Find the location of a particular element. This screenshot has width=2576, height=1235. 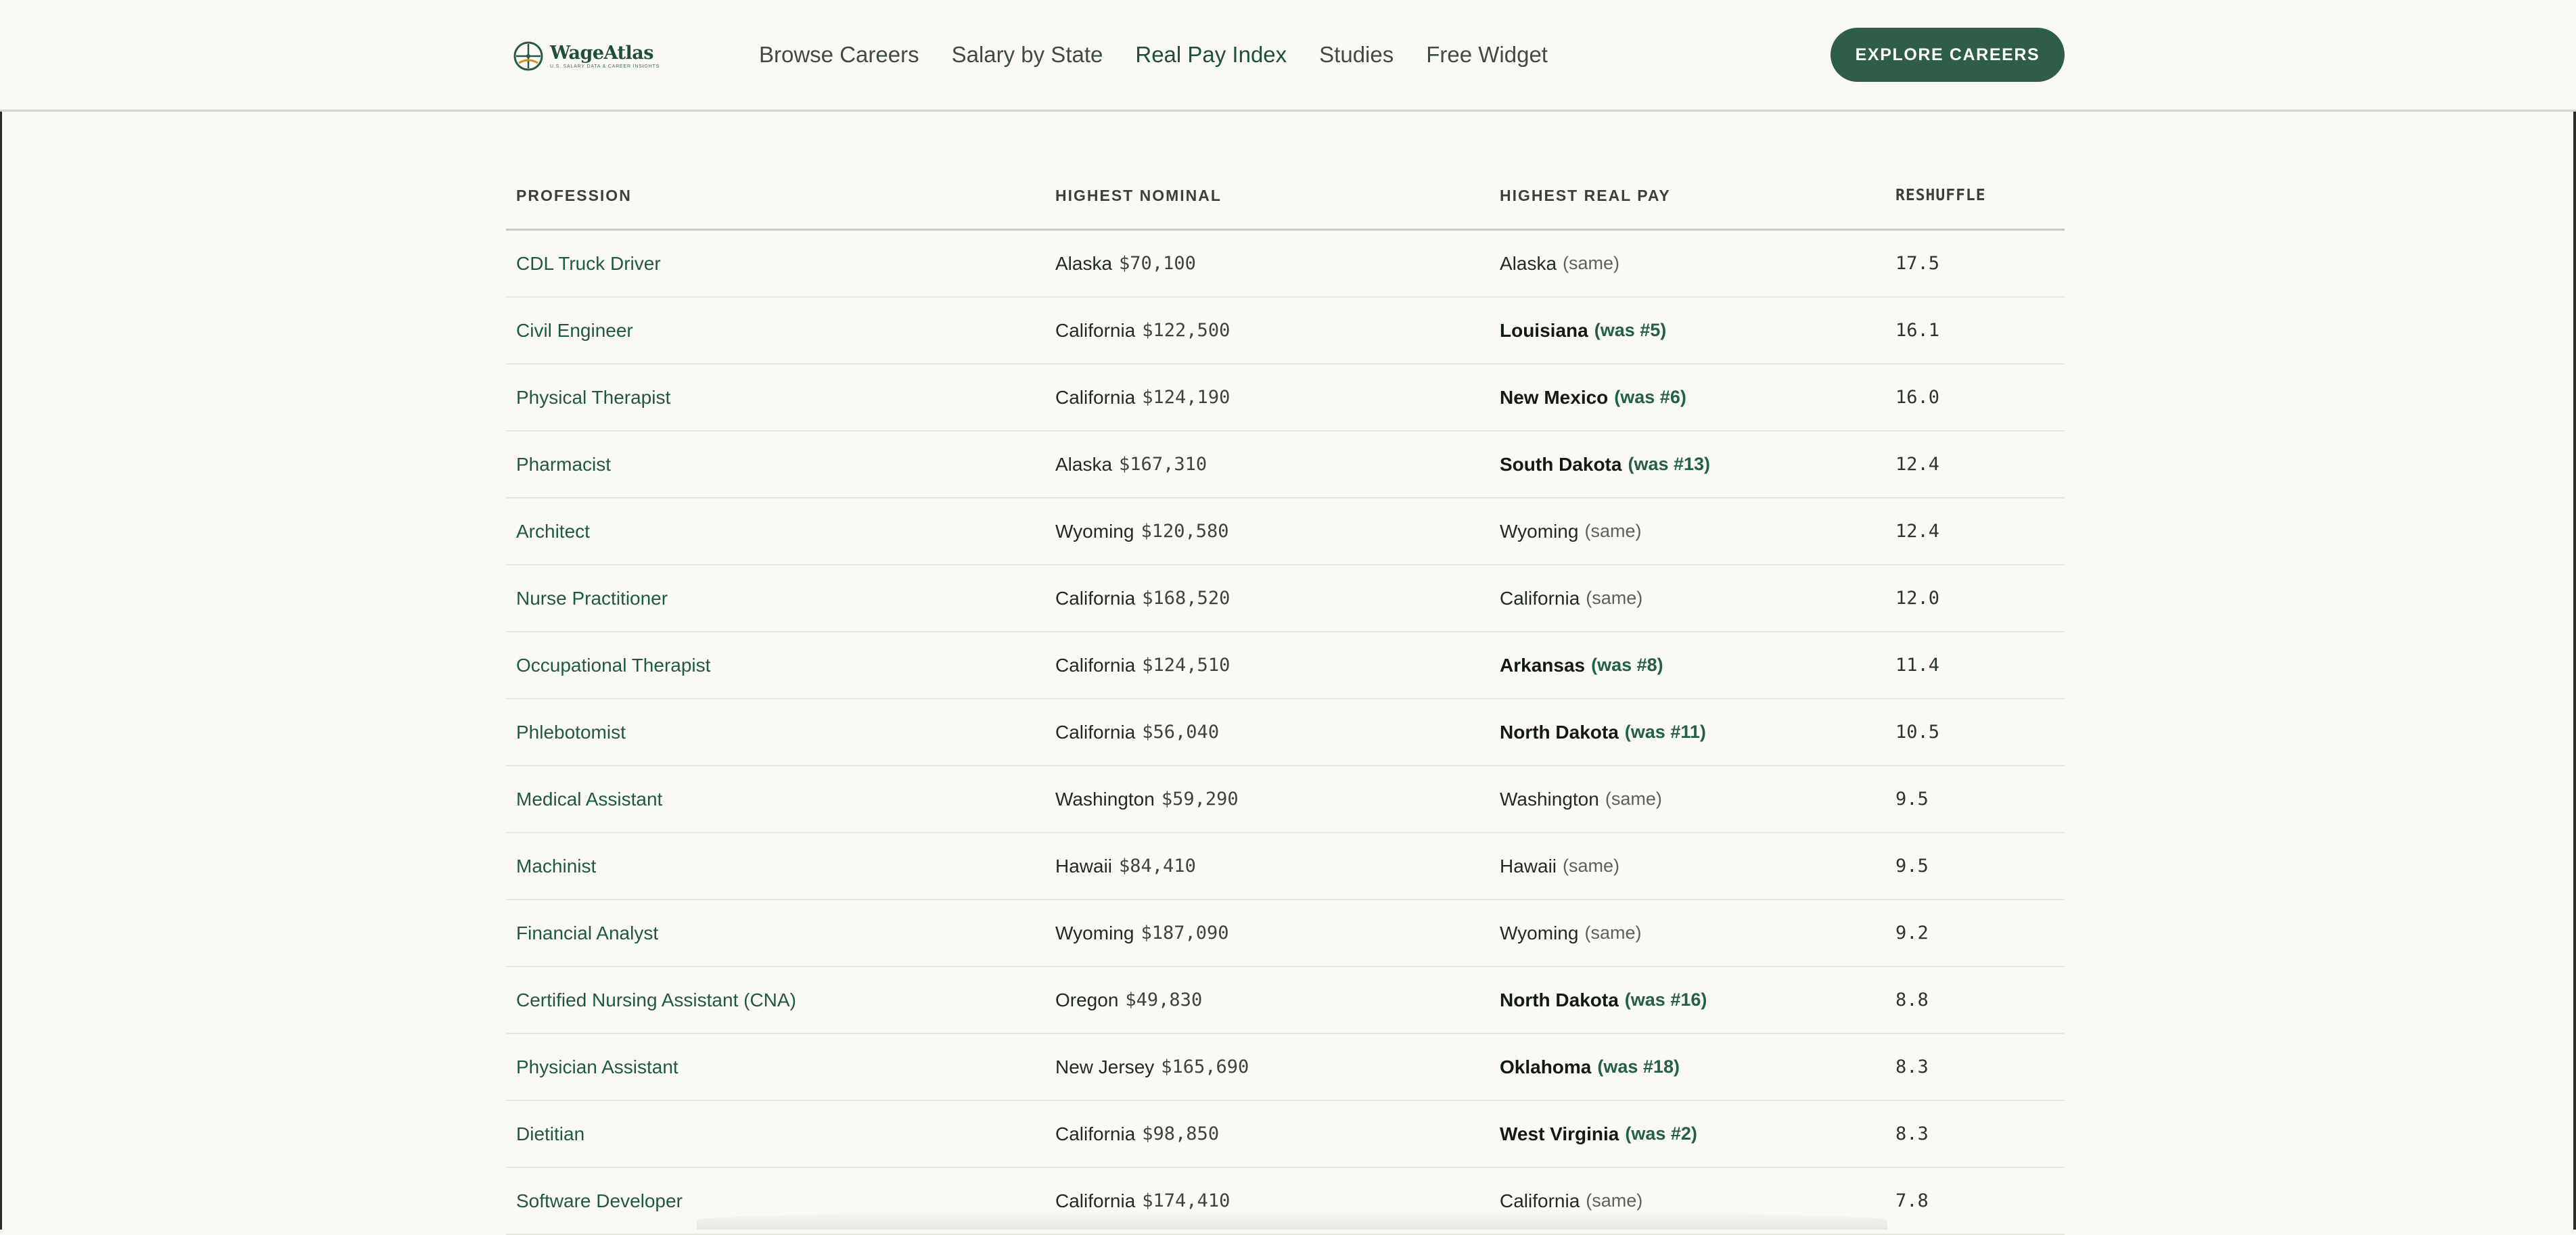

nominal-pay: $59,290 is located at coordinates (1200, 799).